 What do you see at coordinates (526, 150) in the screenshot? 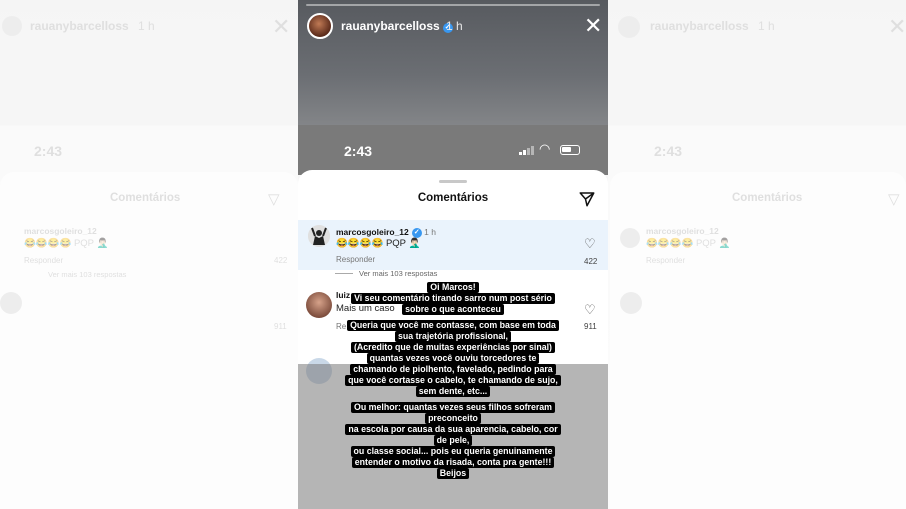
I see `cellular-signal-icon` at bounding box center [526, 150].